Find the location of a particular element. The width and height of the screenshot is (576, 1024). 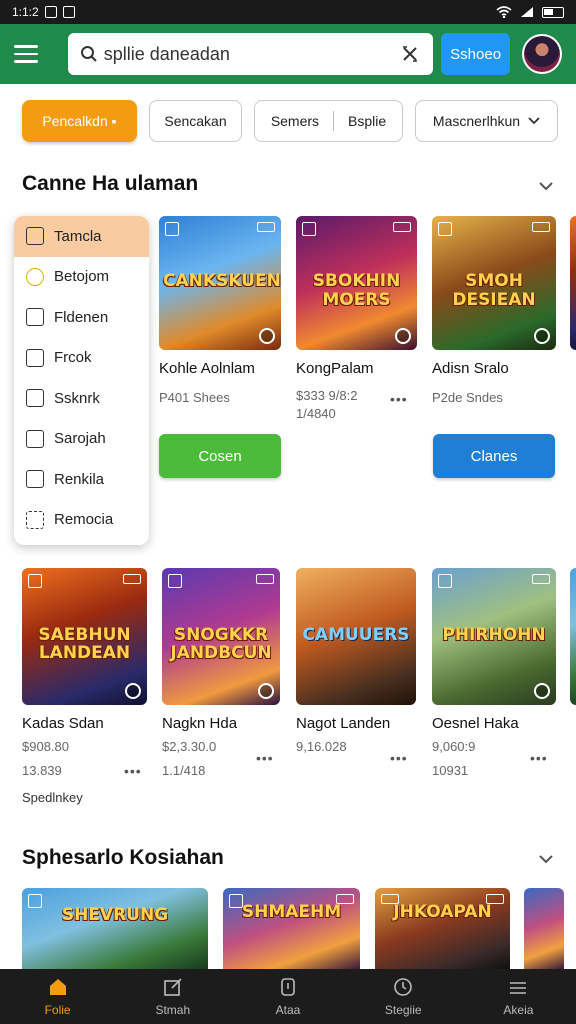

game-card: SMOH DESIEAN Adisn Sralo P2de Sndes is located at coordinates (494, 312).